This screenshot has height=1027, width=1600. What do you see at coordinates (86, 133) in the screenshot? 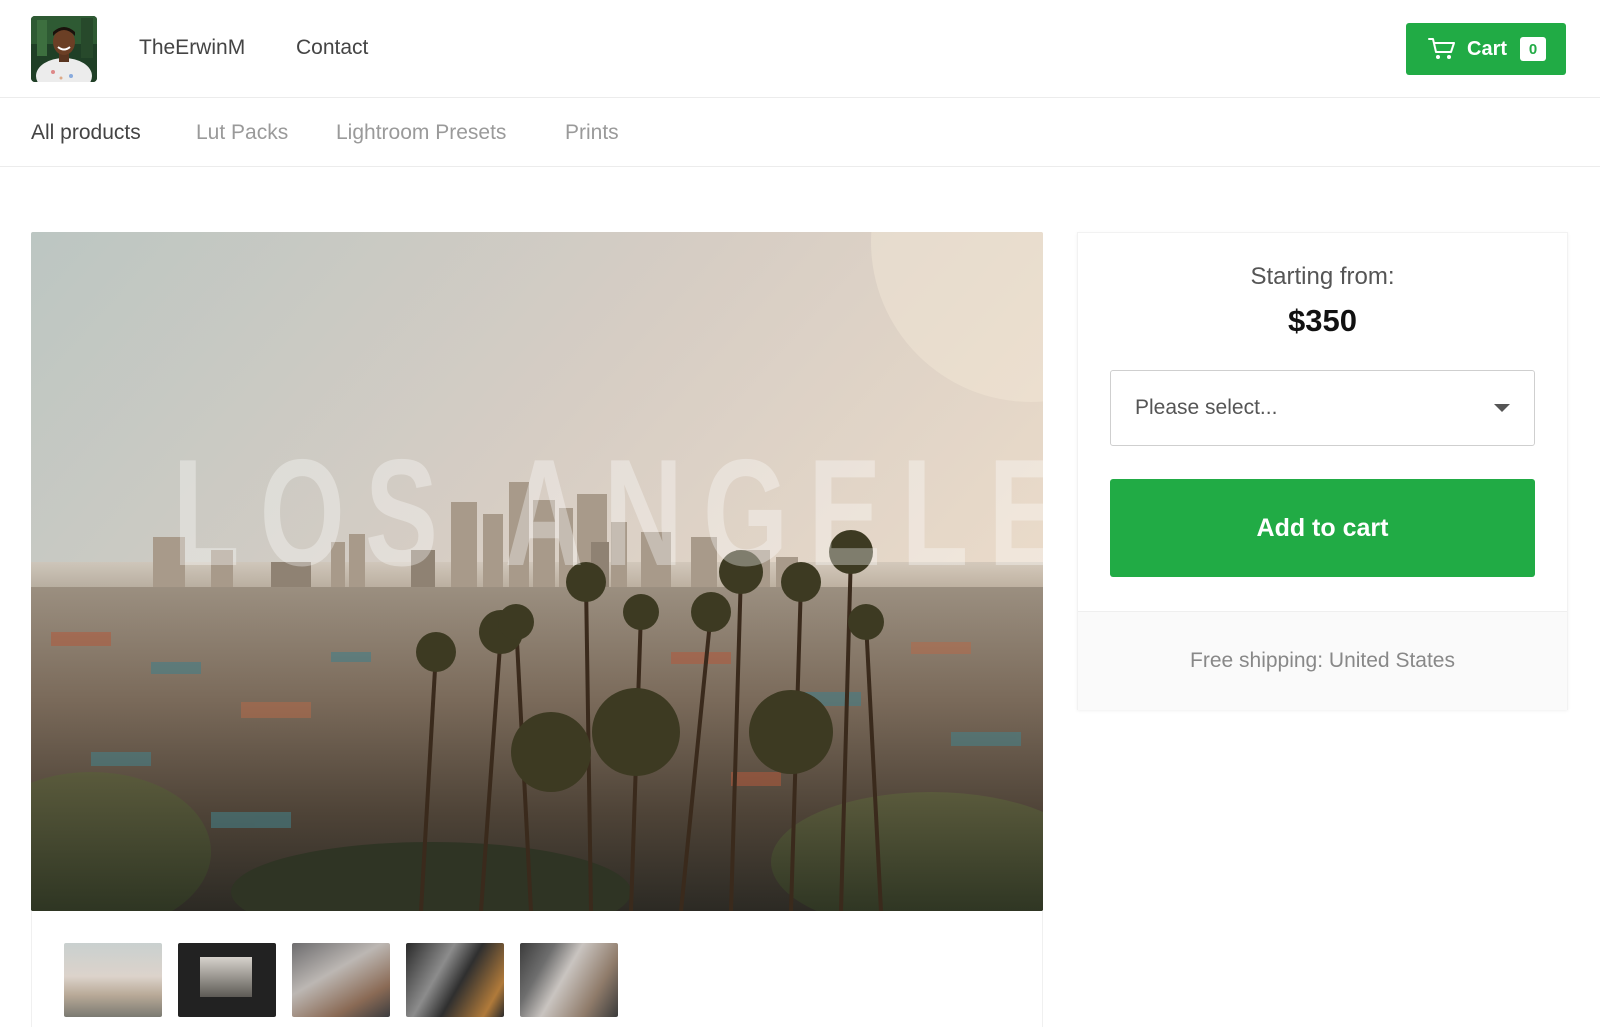
I see `category-all-products: All products` at bounding box center [86, 133].